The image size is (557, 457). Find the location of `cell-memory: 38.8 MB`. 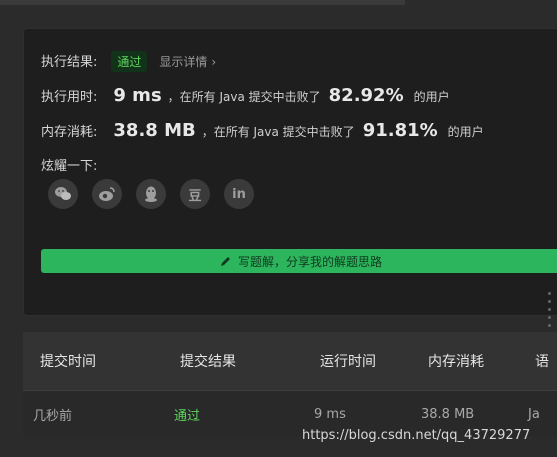

cell-memory: 38.8 MB is located at coordinates (448, 414).